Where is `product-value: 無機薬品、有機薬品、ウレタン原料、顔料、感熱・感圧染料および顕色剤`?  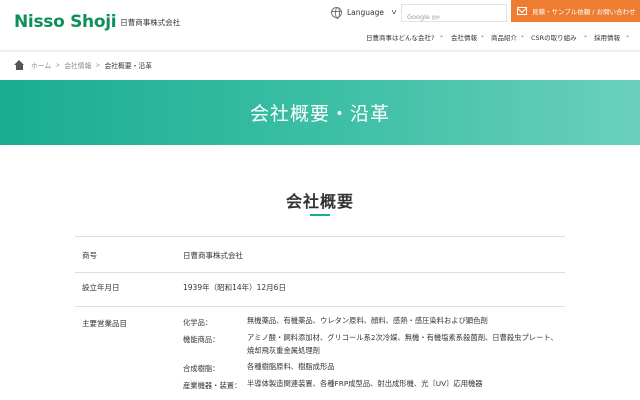
product-value: 無機薬品、有機薬品、ウレタン原料、顔料、感熱・感圧染料および顕色剤 is located at coordinates (367, 320).